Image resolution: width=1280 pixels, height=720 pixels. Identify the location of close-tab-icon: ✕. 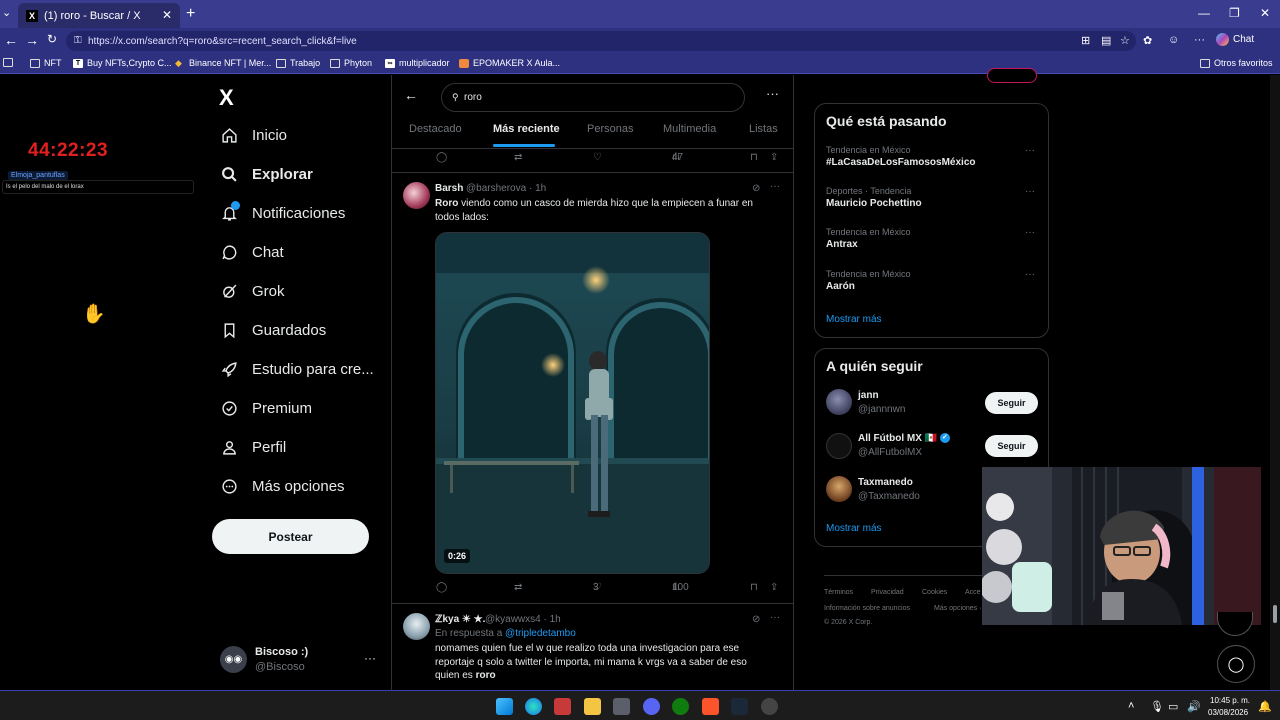
(167, 15).